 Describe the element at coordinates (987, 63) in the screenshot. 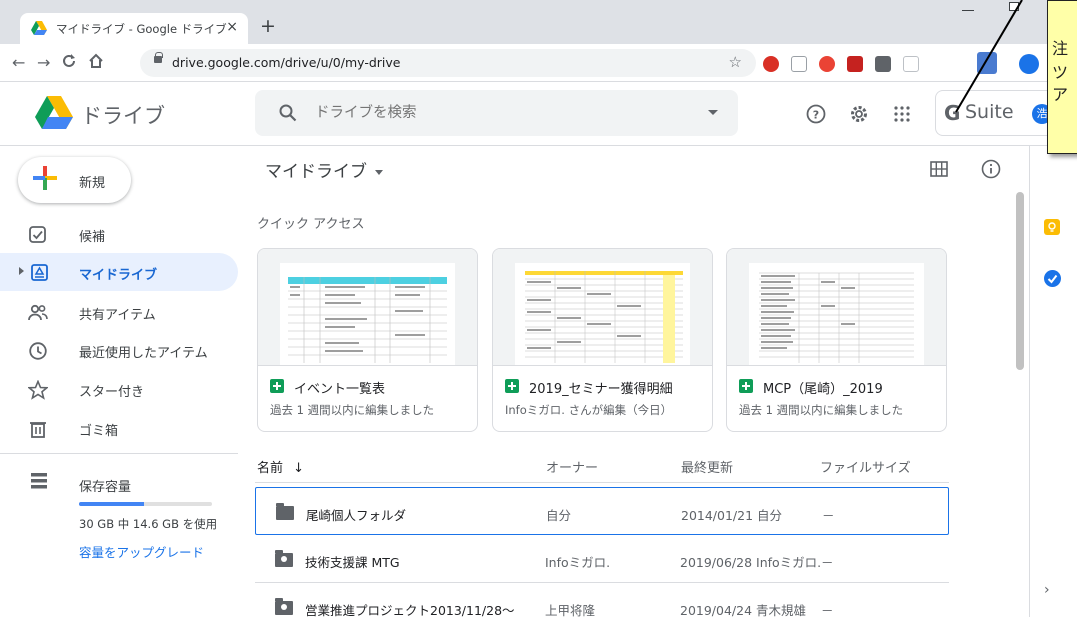

I see `extension-new-icon` at that location.